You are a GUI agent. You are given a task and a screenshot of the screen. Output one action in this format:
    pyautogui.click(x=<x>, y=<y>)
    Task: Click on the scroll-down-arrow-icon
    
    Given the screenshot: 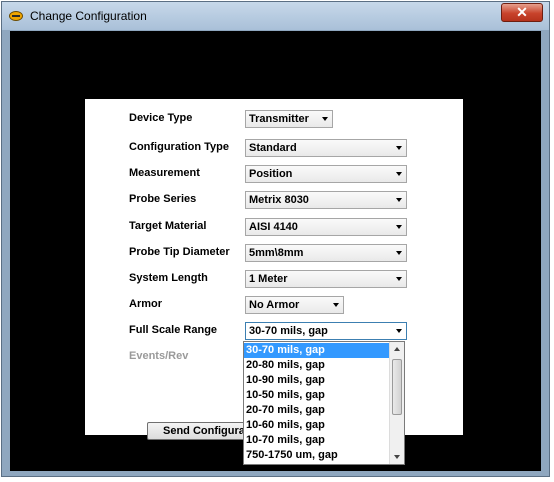 What is the action you would take?
    pyautogui.click(x=397, y=457)
    